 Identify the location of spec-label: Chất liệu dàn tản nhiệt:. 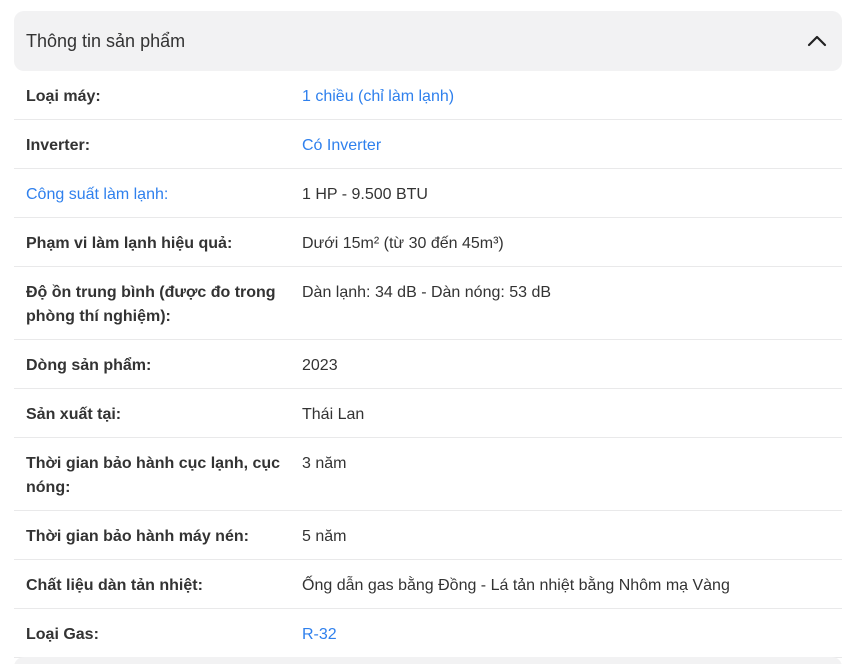
(114, 585).